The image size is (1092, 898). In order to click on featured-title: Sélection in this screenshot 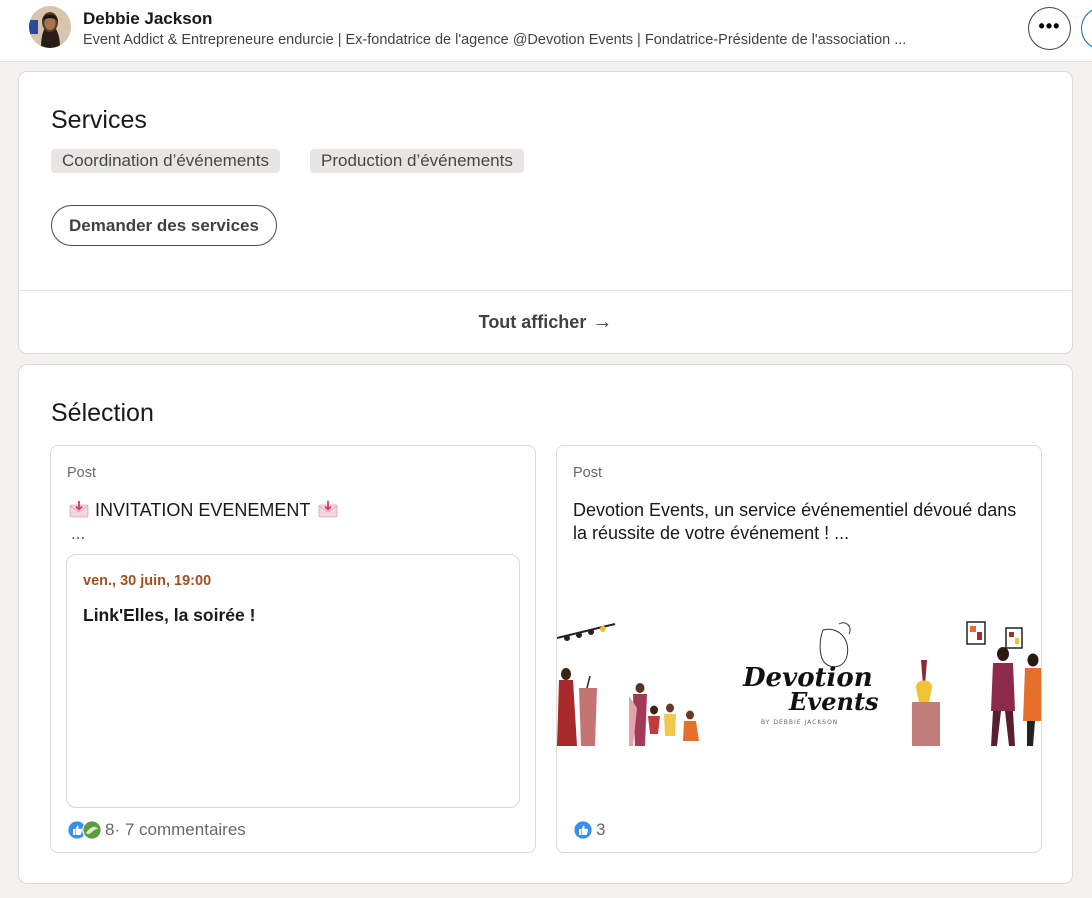, I will do `click(102, 413)`.